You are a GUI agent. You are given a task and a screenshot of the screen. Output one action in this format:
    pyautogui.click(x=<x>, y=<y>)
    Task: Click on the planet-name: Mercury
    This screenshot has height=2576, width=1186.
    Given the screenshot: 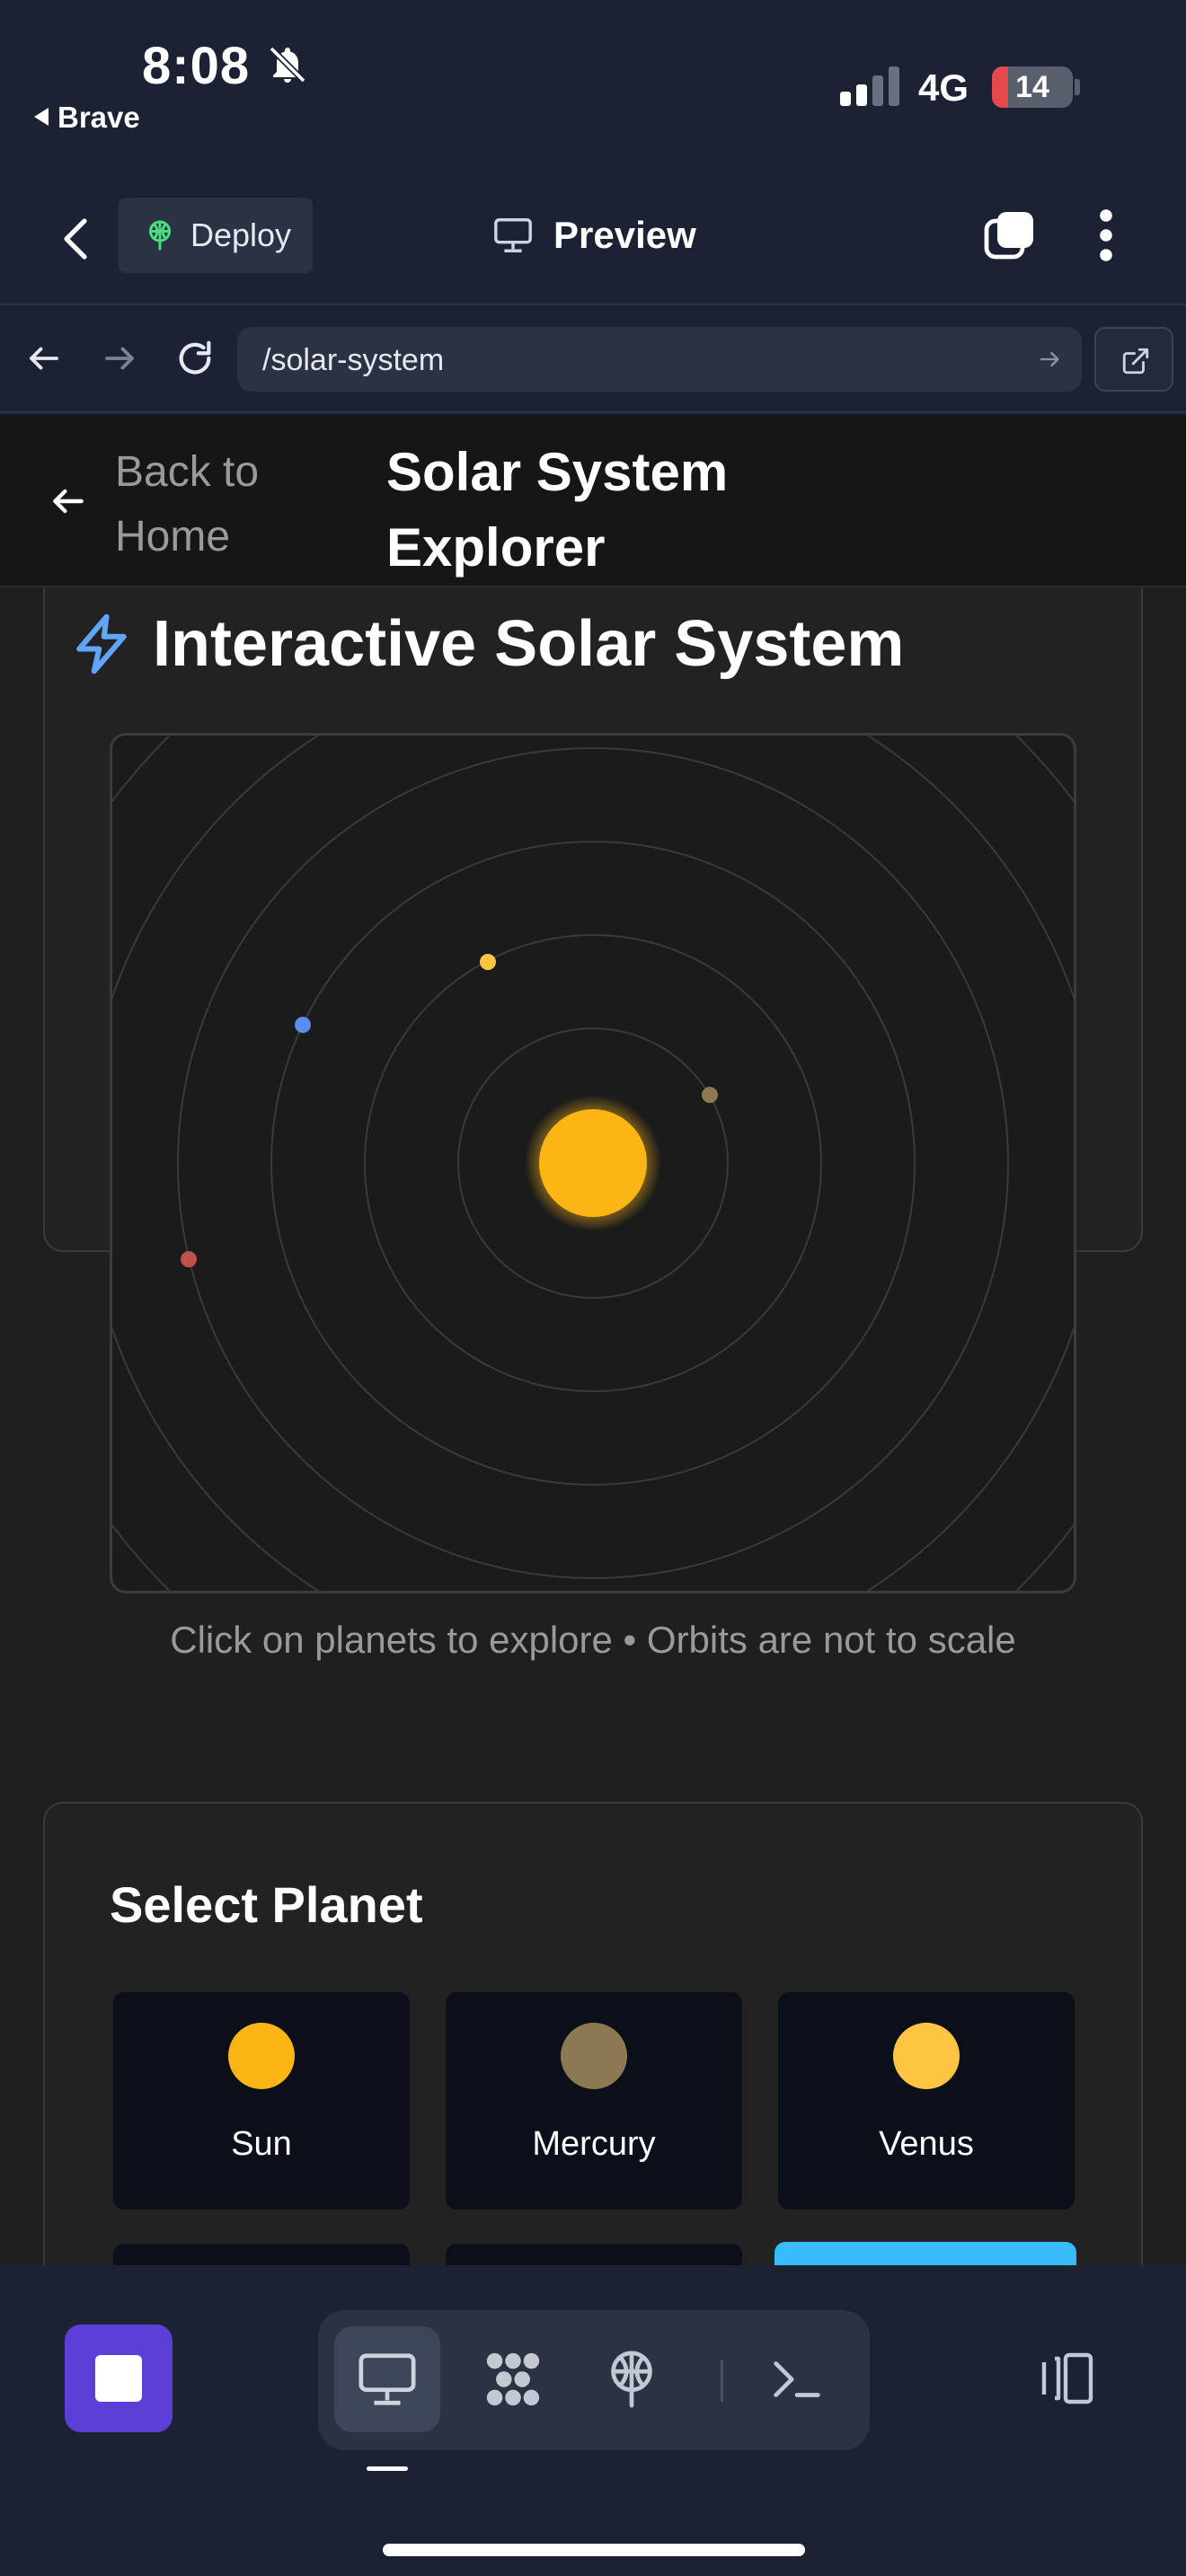 What is the action you would take?
    pyautogui.click(x=594, y=2144)
    